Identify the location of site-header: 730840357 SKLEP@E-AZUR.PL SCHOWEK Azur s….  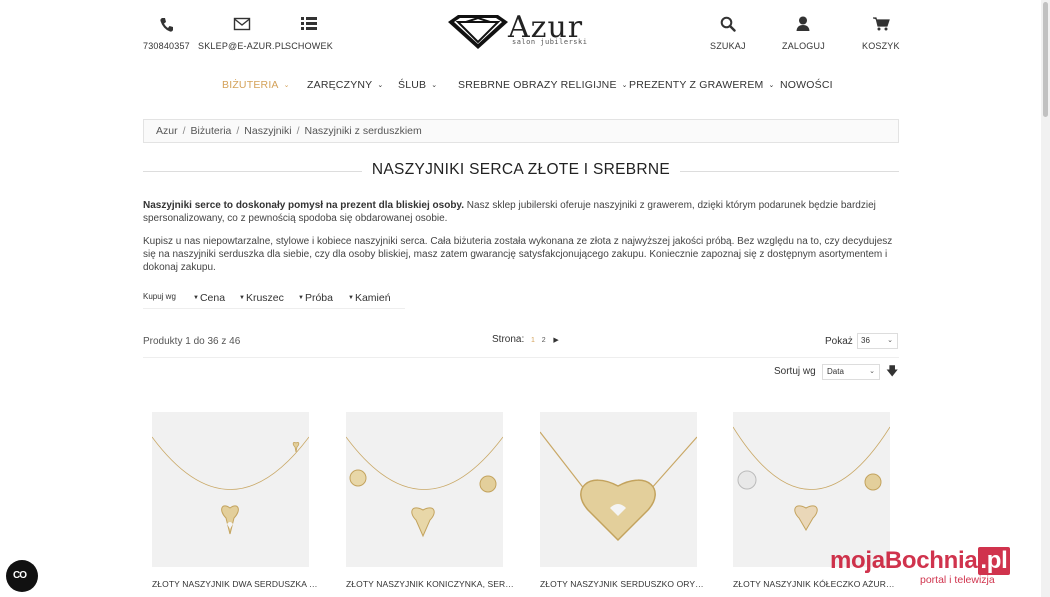
(520, 32).